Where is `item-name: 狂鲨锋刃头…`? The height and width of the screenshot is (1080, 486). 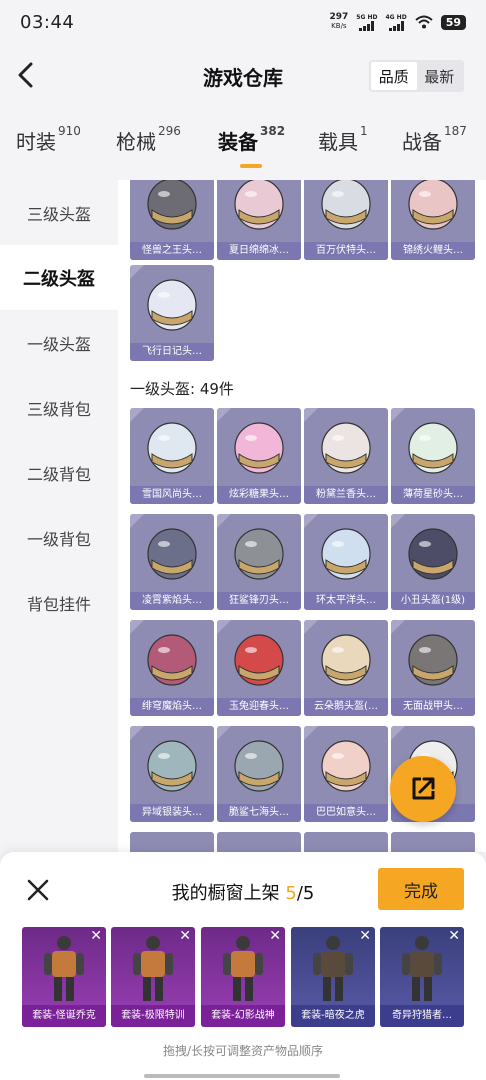
item-name: 狂鲨锋刃头… is located at coordinates (259, 601).